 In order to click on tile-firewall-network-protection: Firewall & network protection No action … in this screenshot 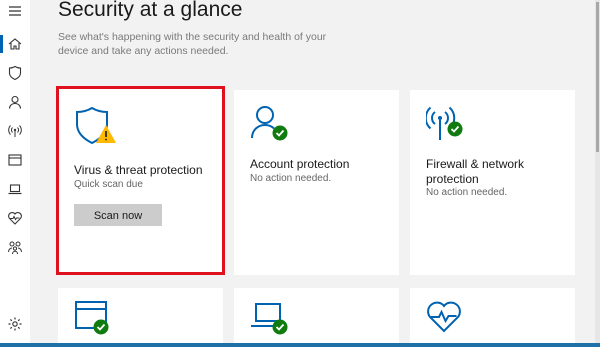, I will do `click(492, 182)`.